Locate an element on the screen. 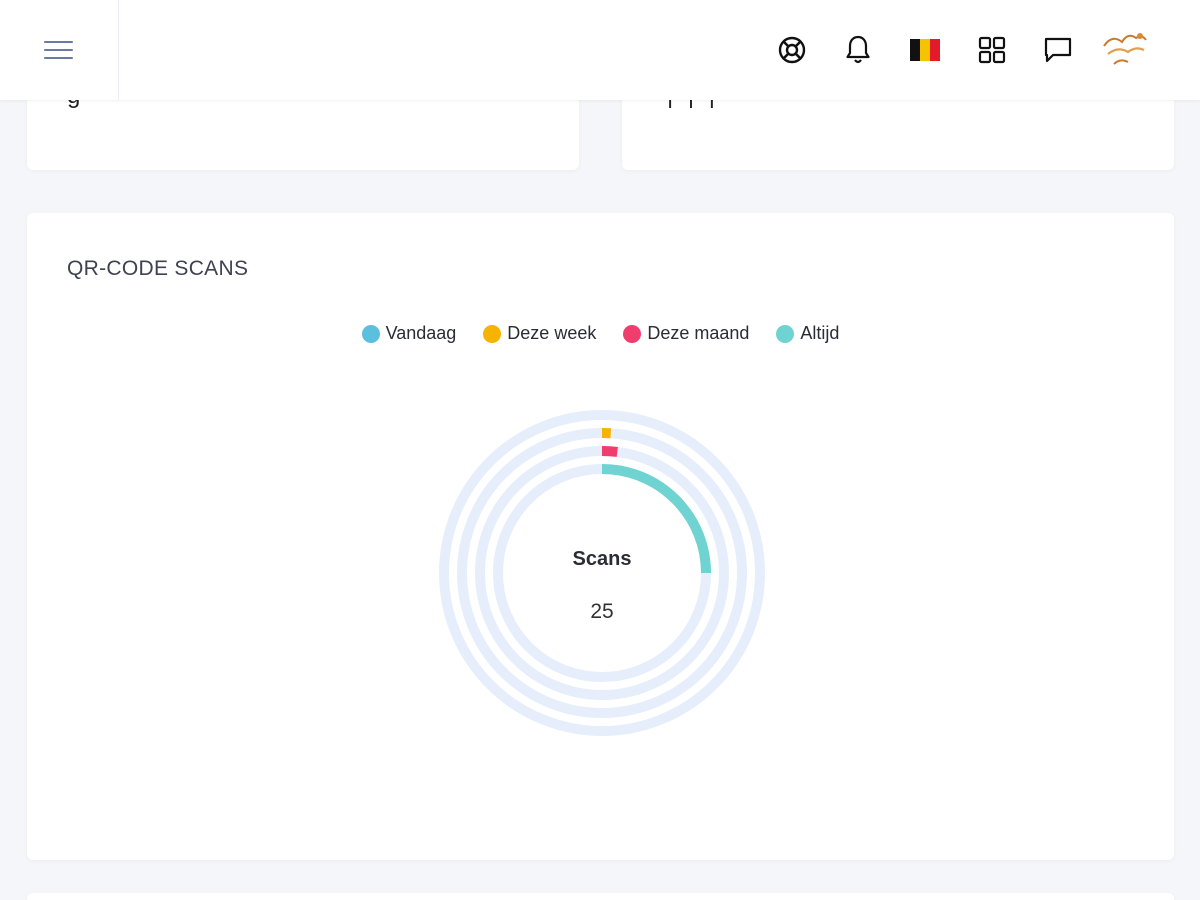 The height and width of the screenshot is (900, 1200). chat-icon is located at coordinates (1058, 50).